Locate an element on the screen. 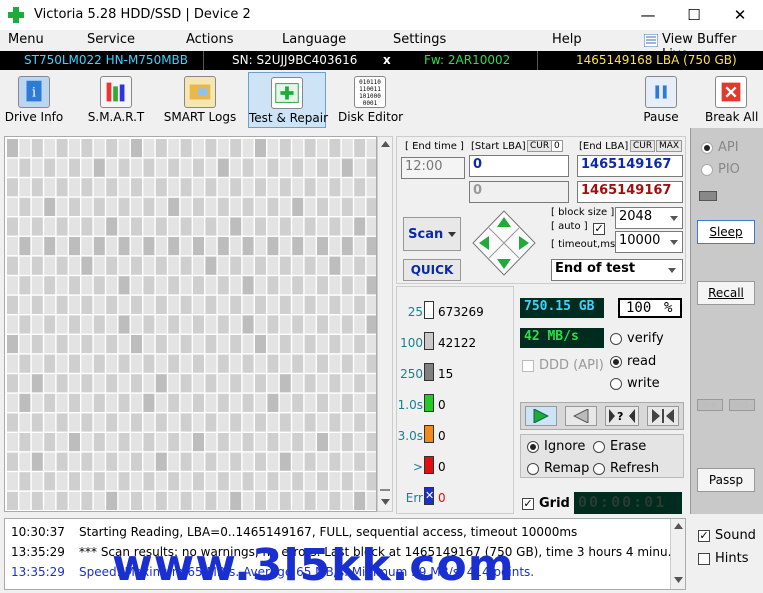 This screenshot has height=593, width=763. hints-checkbox: Hints is located at coordinates (723, 558).